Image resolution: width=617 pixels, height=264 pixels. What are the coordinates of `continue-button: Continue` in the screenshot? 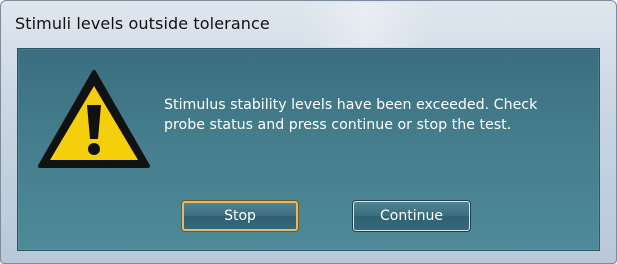 It's located at (411, 216).